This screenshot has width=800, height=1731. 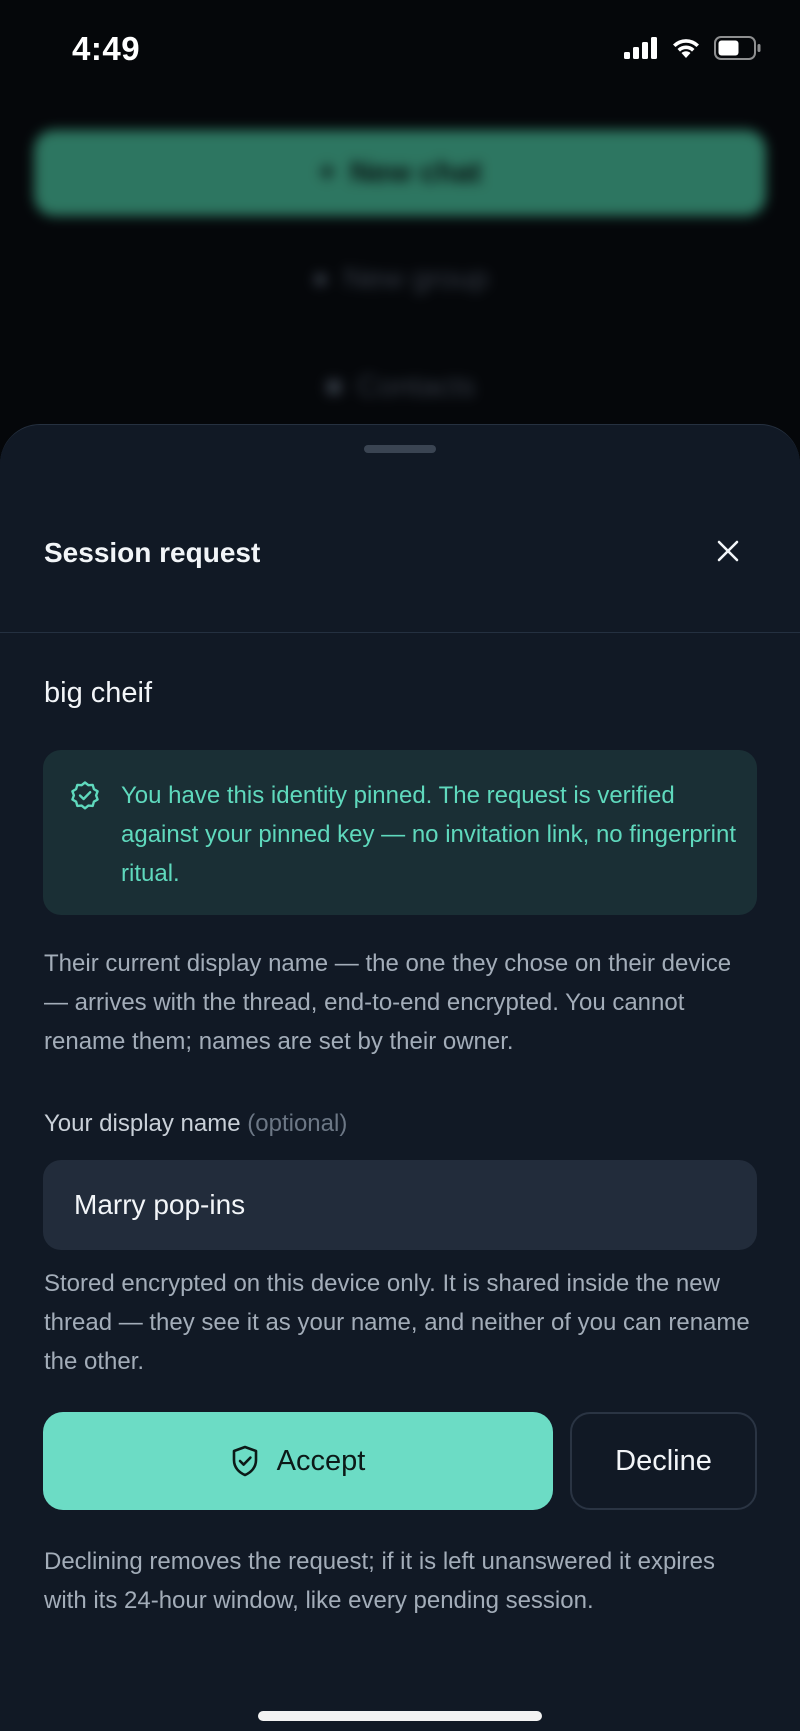 What do you see at coordinates (333, 386) in the screenshot?
I see `contacts-icon: ■` at bounding box center [333, 386].